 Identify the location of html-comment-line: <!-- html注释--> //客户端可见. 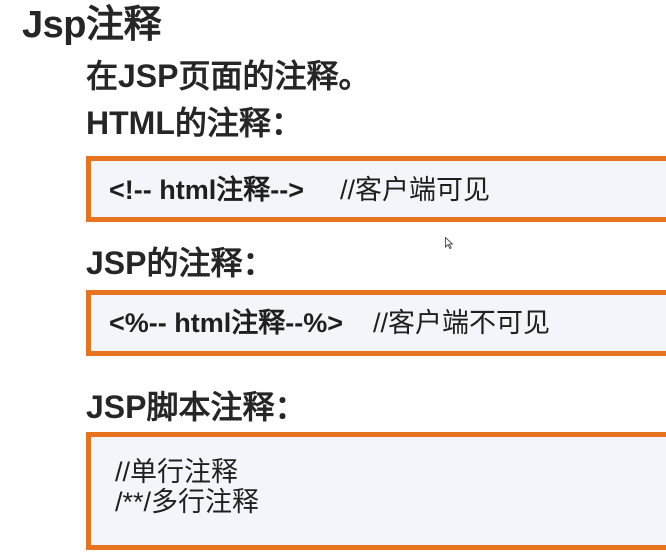
(387, 190).